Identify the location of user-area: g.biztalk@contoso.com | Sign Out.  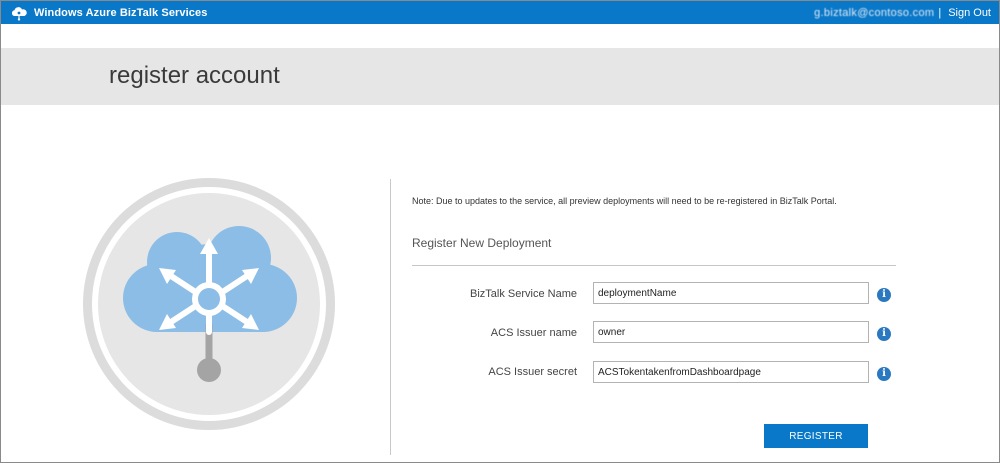
(902, 12).